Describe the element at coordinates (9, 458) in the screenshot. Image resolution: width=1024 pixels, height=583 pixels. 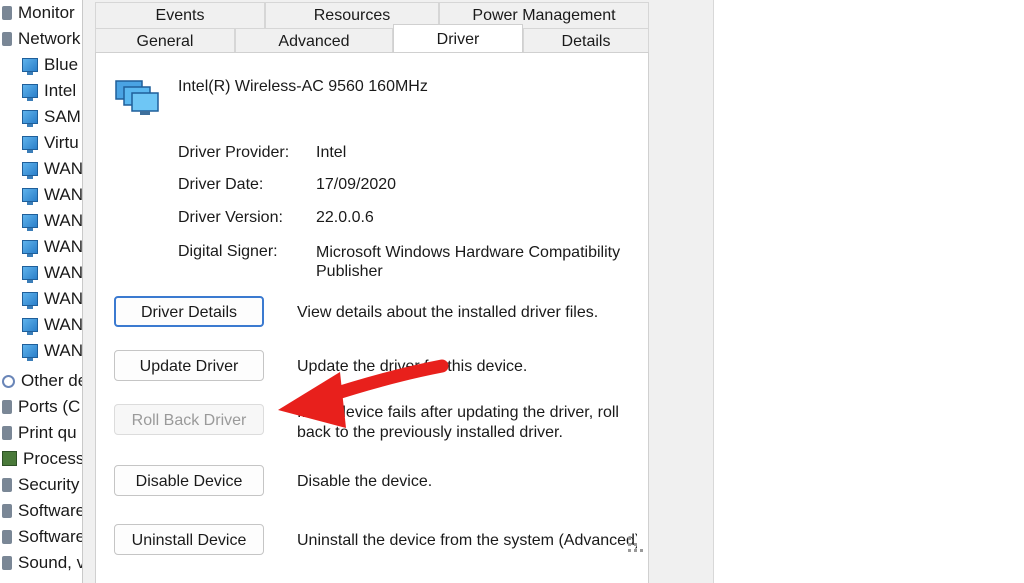
I see `processor-icon` at that location.